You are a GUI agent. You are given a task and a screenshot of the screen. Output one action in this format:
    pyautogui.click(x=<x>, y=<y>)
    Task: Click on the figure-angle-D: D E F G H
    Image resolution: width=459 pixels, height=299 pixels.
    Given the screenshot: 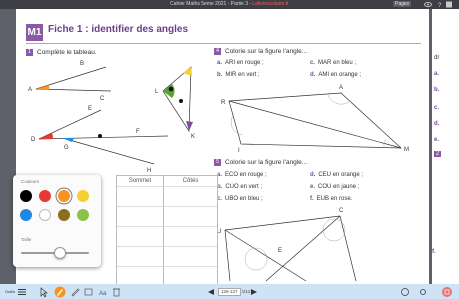 What is the action you would take?
    pyautogui.click(x=100, y=140)
    